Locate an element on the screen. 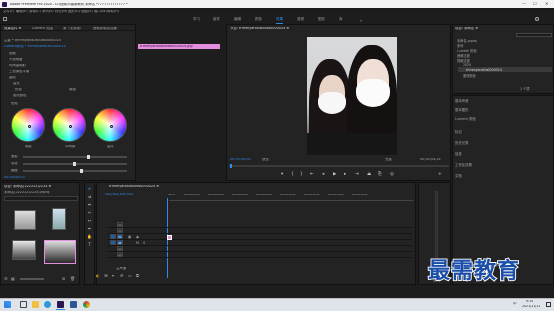  workspace-tab-assembly: 组件 is located at coordinates (216, 19).